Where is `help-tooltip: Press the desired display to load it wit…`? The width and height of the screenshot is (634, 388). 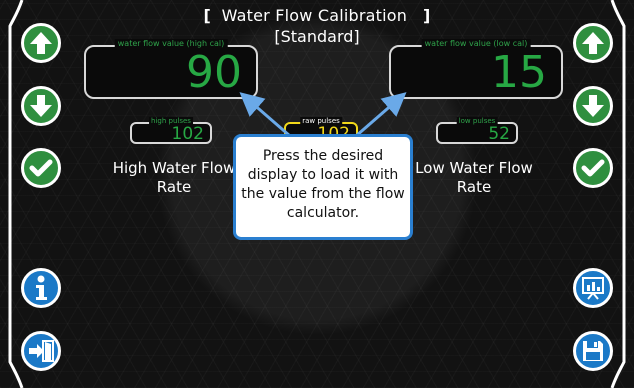 help-tooltip: Press the desired display to load it wit… is located at coordinates (323, 187).